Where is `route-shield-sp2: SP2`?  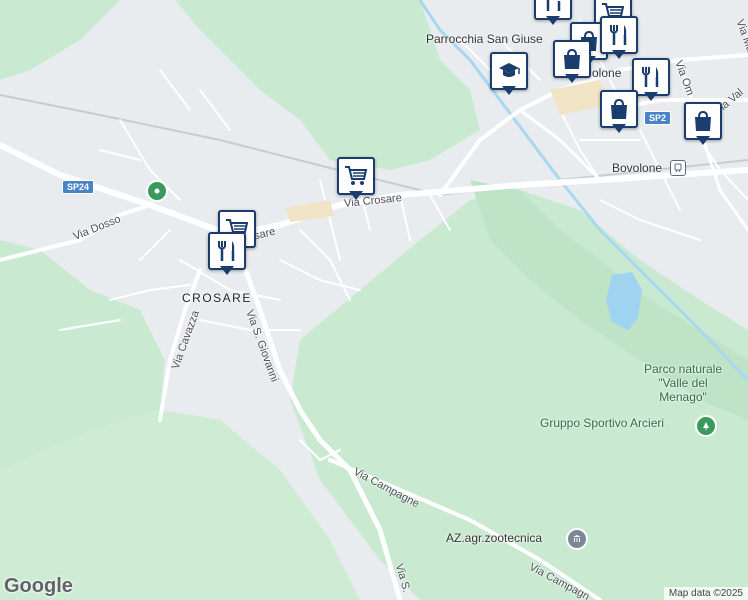 route-shield-sp2: SP2 is located at coordinates (658, 118).